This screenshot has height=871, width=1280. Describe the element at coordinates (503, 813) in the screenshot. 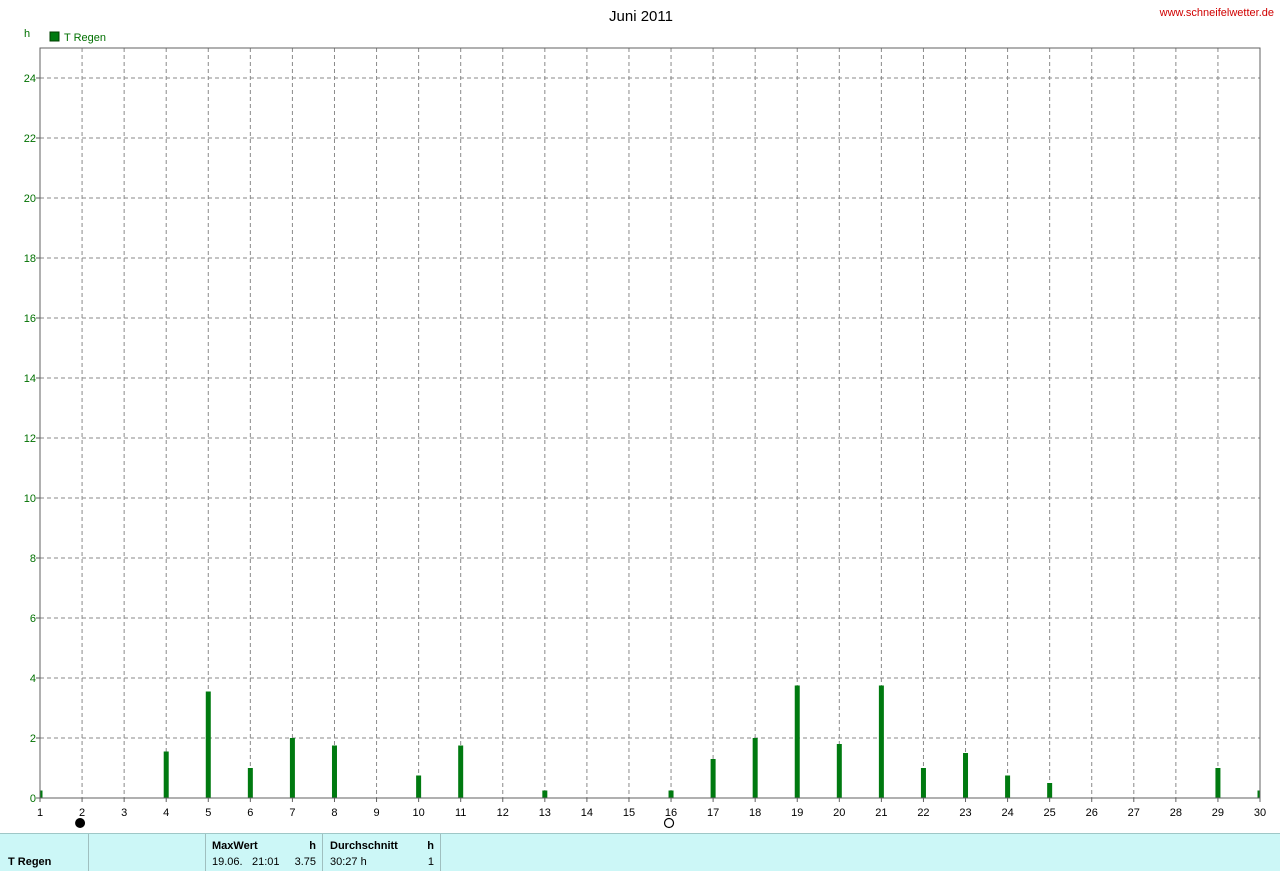

I see `x-tick-label: 12` at that location.